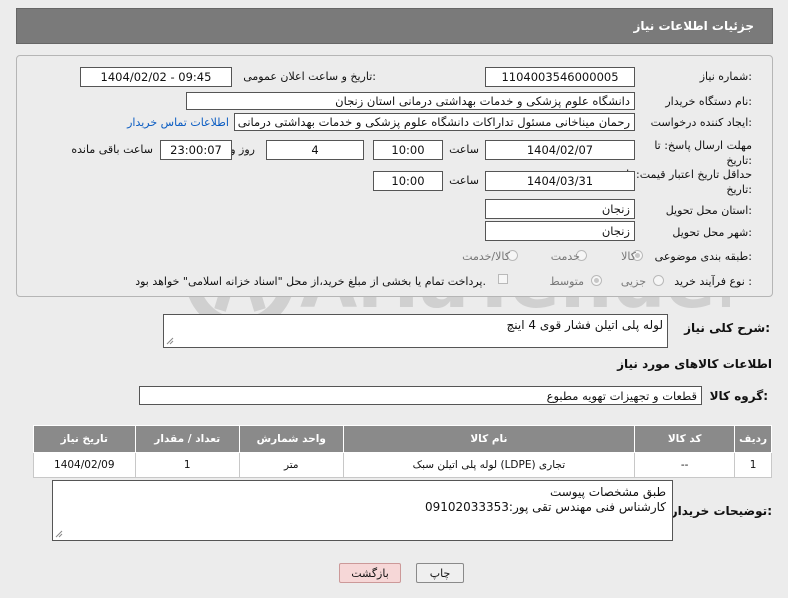 The width and height of the screenshot is (788, 598). Describe the element at coordinates (489, 465) in the screenshot. I see `cell-goods-name: لوله پلی اتیلن سبک (LDPE) تجاری` at that location.